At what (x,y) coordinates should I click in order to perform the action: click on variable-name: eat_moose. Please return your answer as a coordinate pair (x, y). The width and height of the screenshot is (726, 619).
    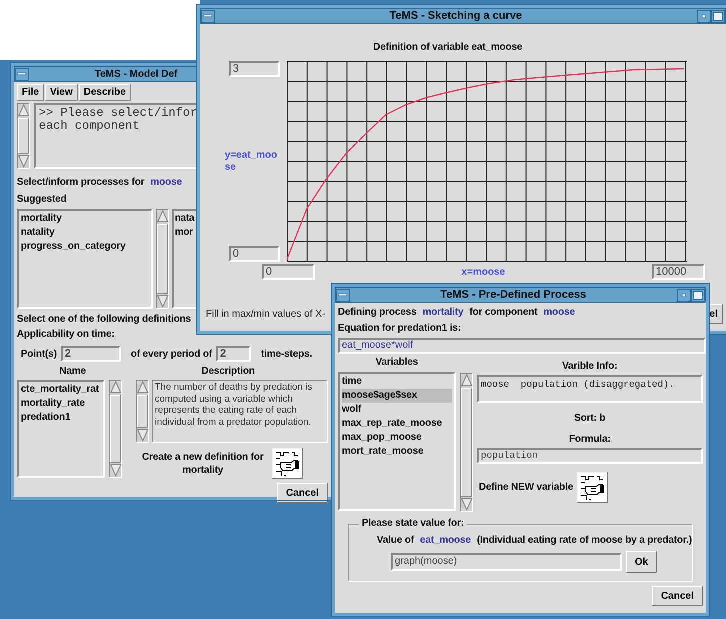
    Looking at the image, I should click on (446, 540).